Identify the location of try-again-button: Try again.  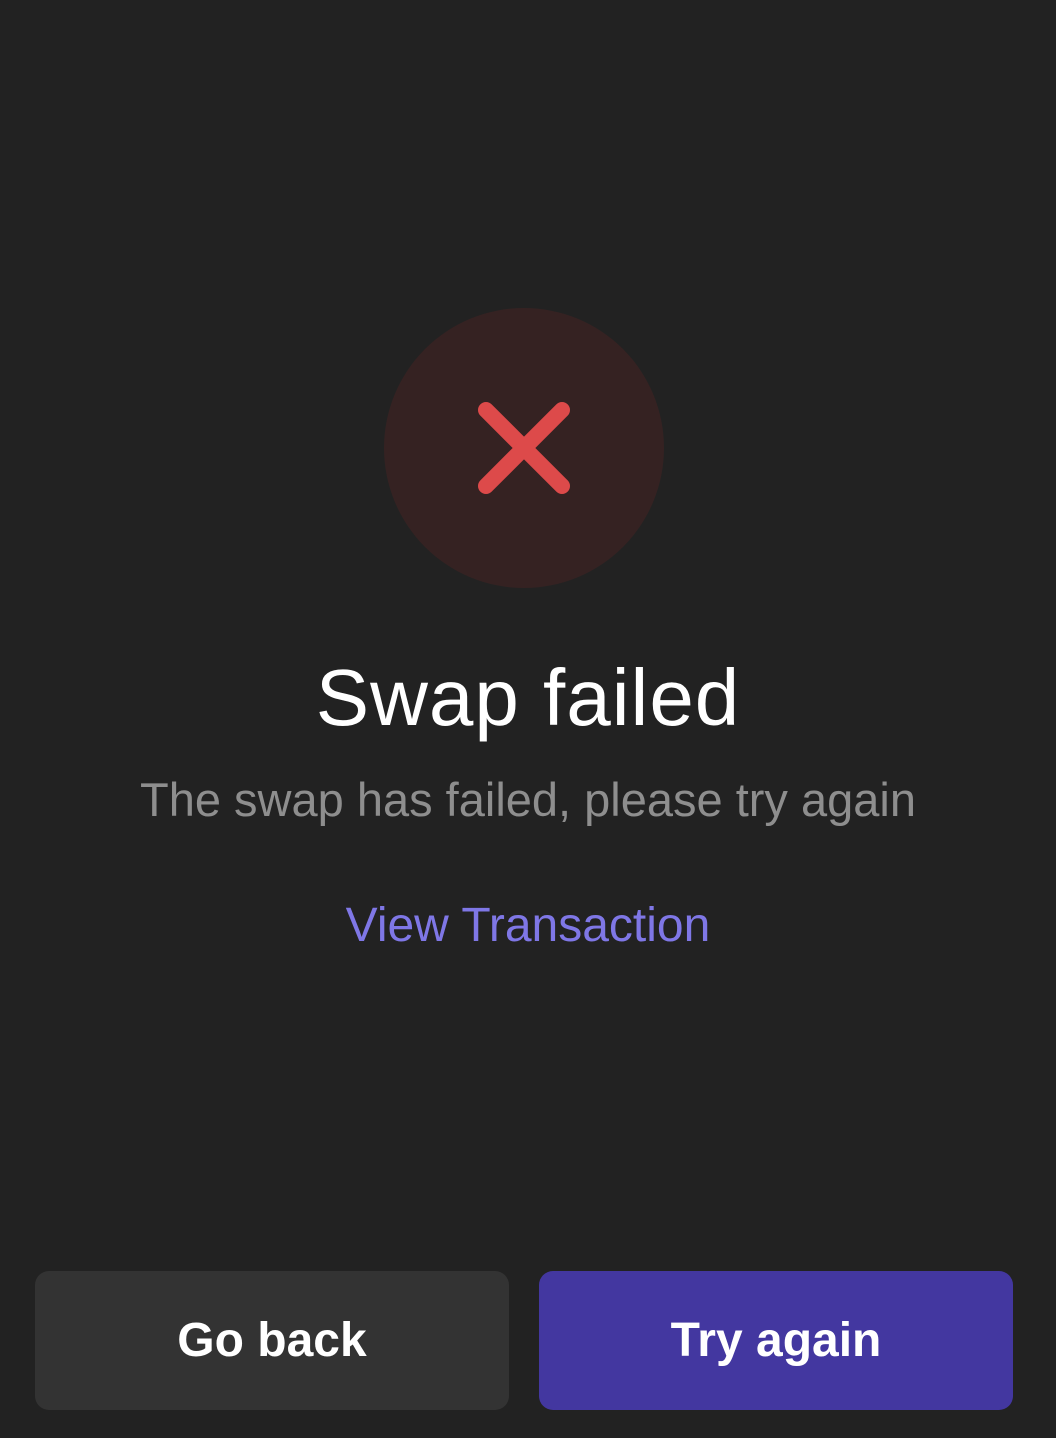
(776, 1340).